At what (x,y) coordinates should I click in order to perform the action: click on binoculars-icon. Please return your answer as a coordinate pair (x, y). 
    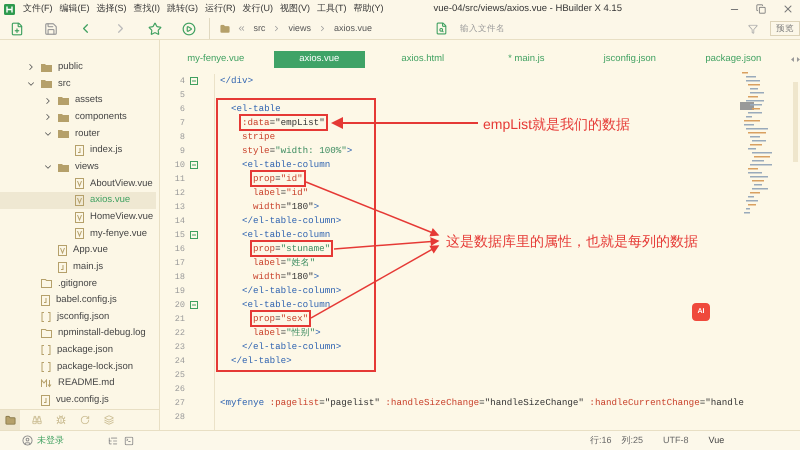
    Looking at the image, I should click on (37, 420).